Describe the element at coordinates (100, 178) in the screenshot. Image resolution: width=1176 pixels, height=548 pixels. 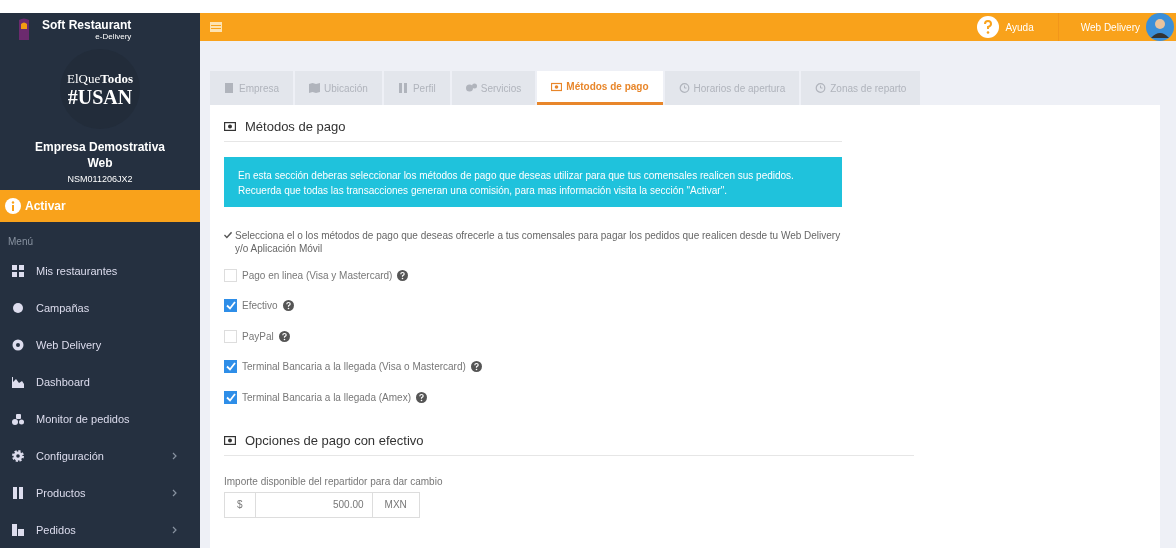
I see `company-code: NSM011206JX2` at that location.